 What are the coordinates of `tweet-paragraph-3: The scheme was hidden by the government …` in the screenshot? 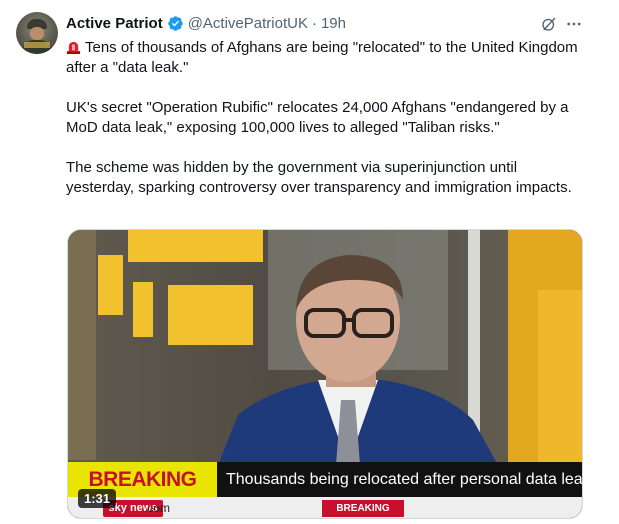 It's located at (319, 177).